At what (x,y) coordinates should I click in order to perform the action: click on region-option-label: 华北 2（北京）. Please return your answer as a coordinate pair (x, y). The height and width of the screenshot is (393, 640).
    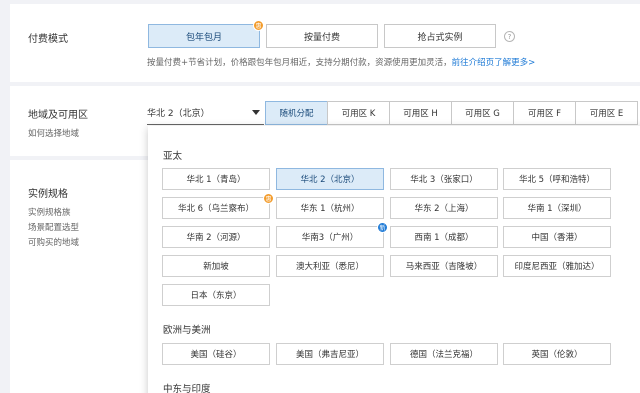
    Looking at the image, I should click on (330, 180).